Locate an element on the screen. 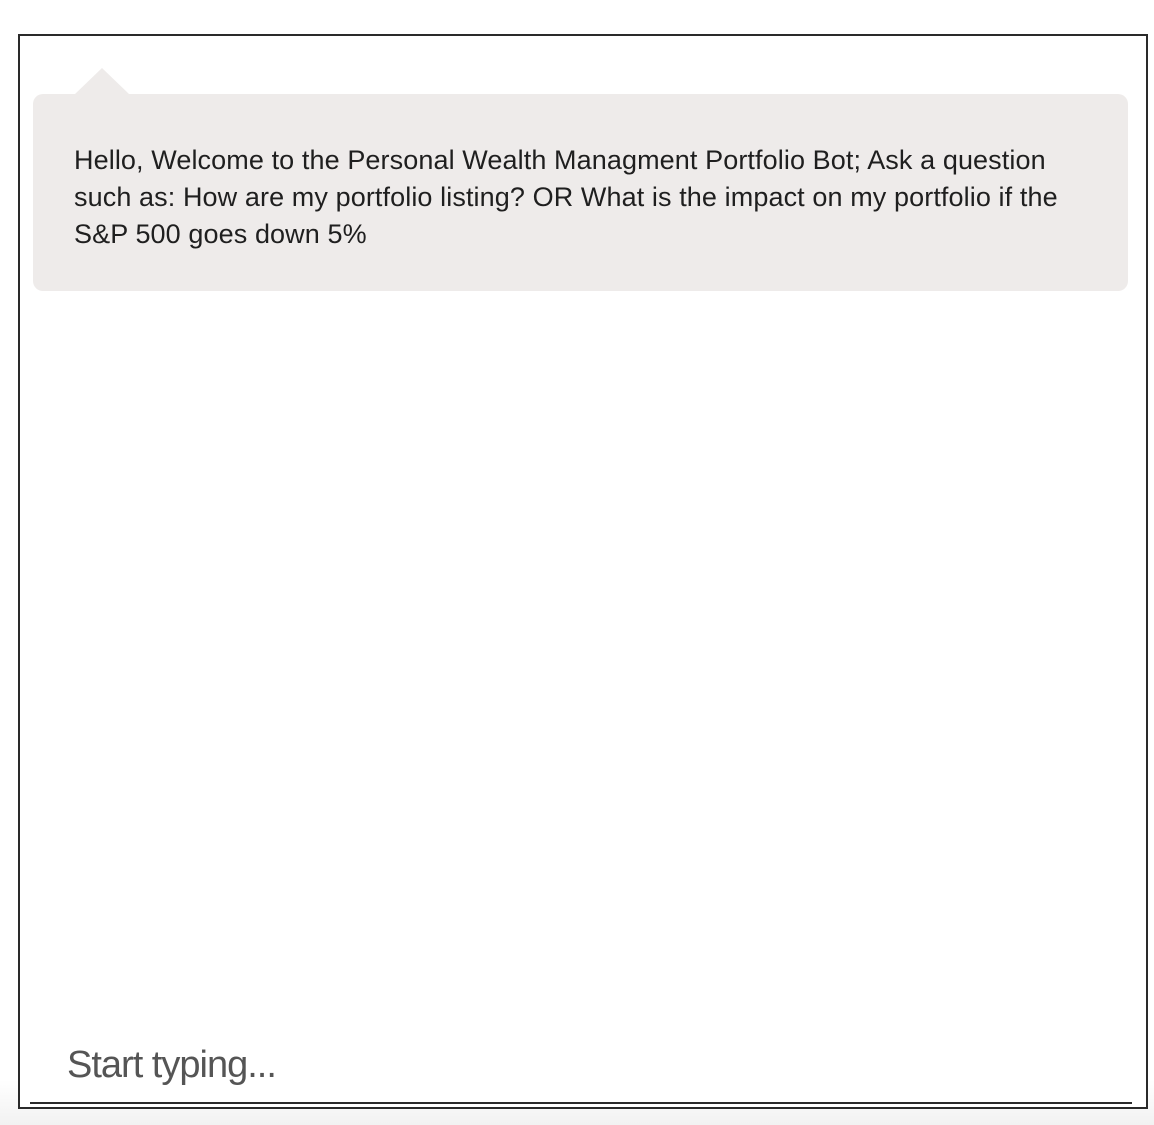 This screenshot has width=1154, height=1125. bubble-pointer is located at coordinates (102, 81).